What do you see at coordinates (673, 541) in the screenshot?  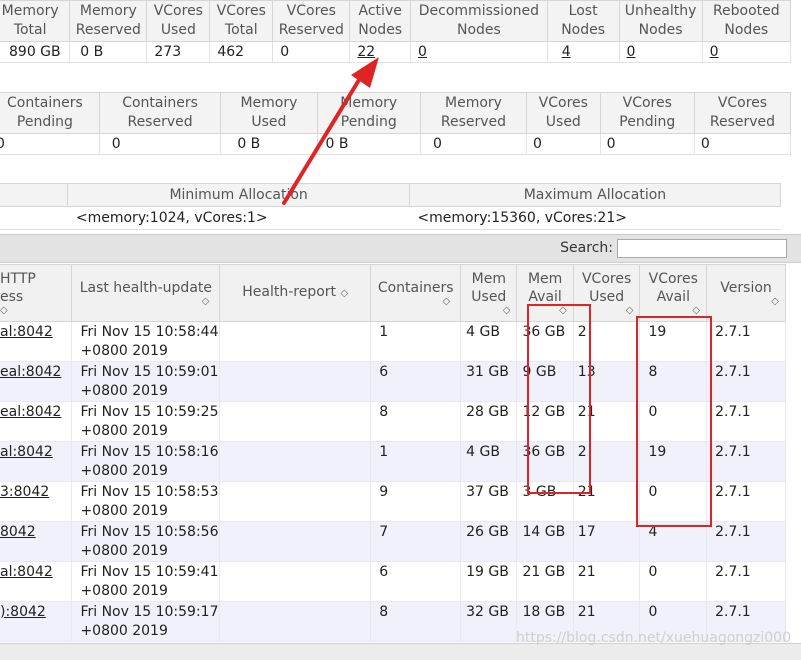 I see `cell-vc-avail: 4` at bounding box center [673, 541].